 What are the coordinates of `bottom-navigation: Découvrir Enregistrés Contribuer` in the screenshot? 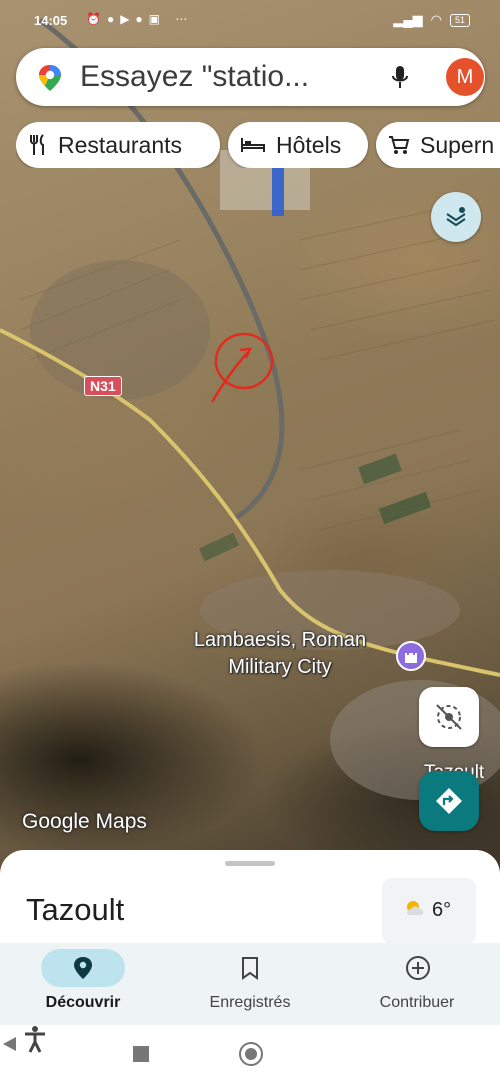 It's located at (250, 984).